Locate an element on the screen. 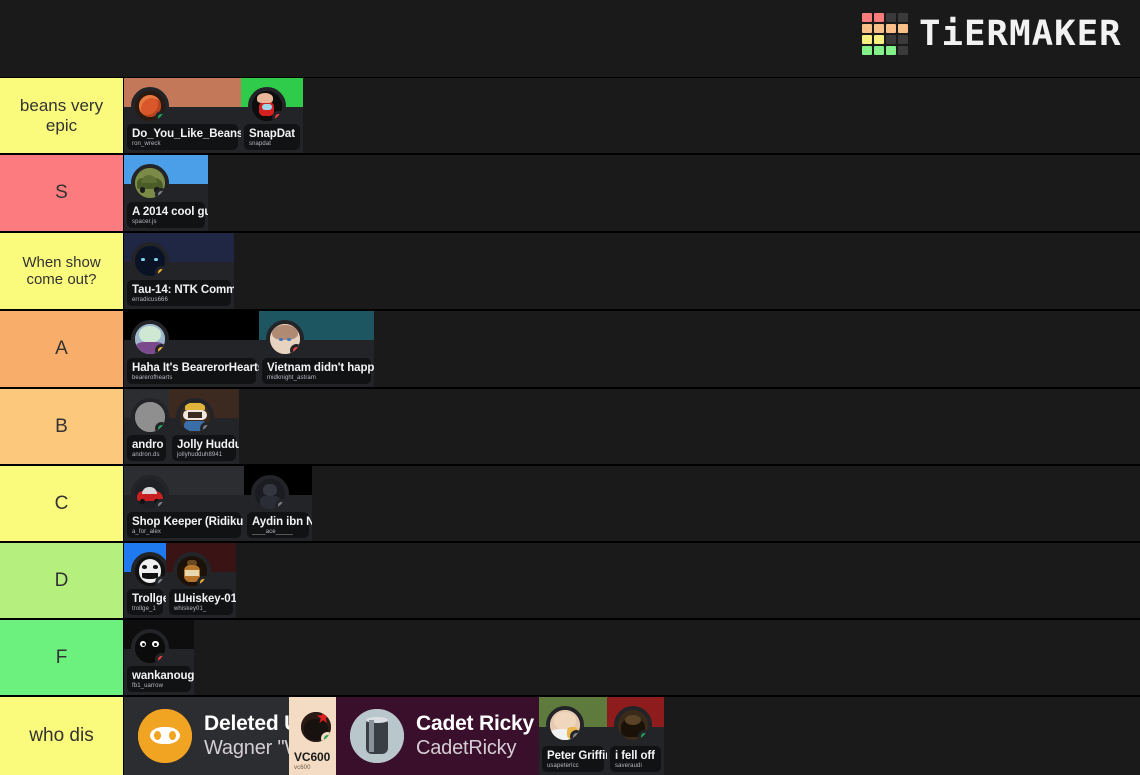 This screenshot has width=1140, height=775. card-info: Shop Keeper (Ridikulus)a_for_alex is located at coordinates (185, 525).